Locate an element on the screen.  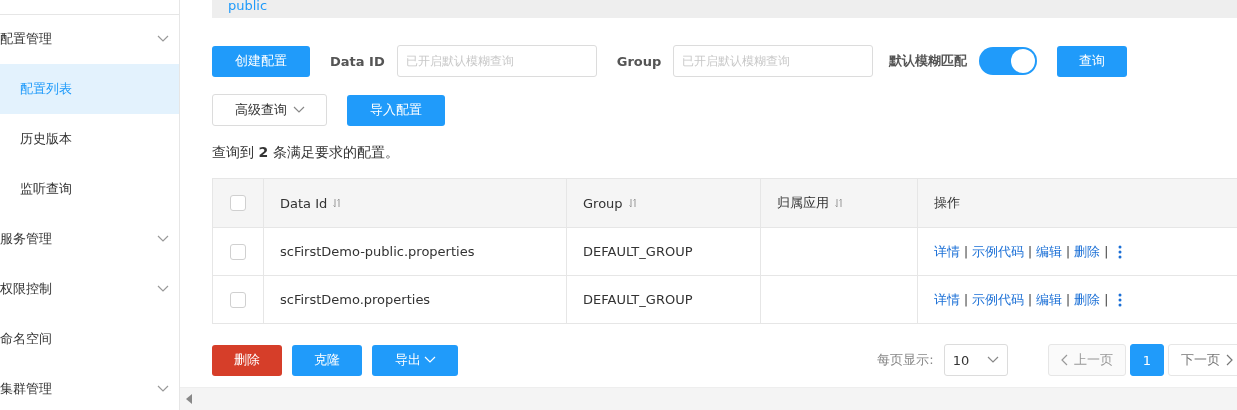
export-button: 导出 is located at coordinates (415, 360).